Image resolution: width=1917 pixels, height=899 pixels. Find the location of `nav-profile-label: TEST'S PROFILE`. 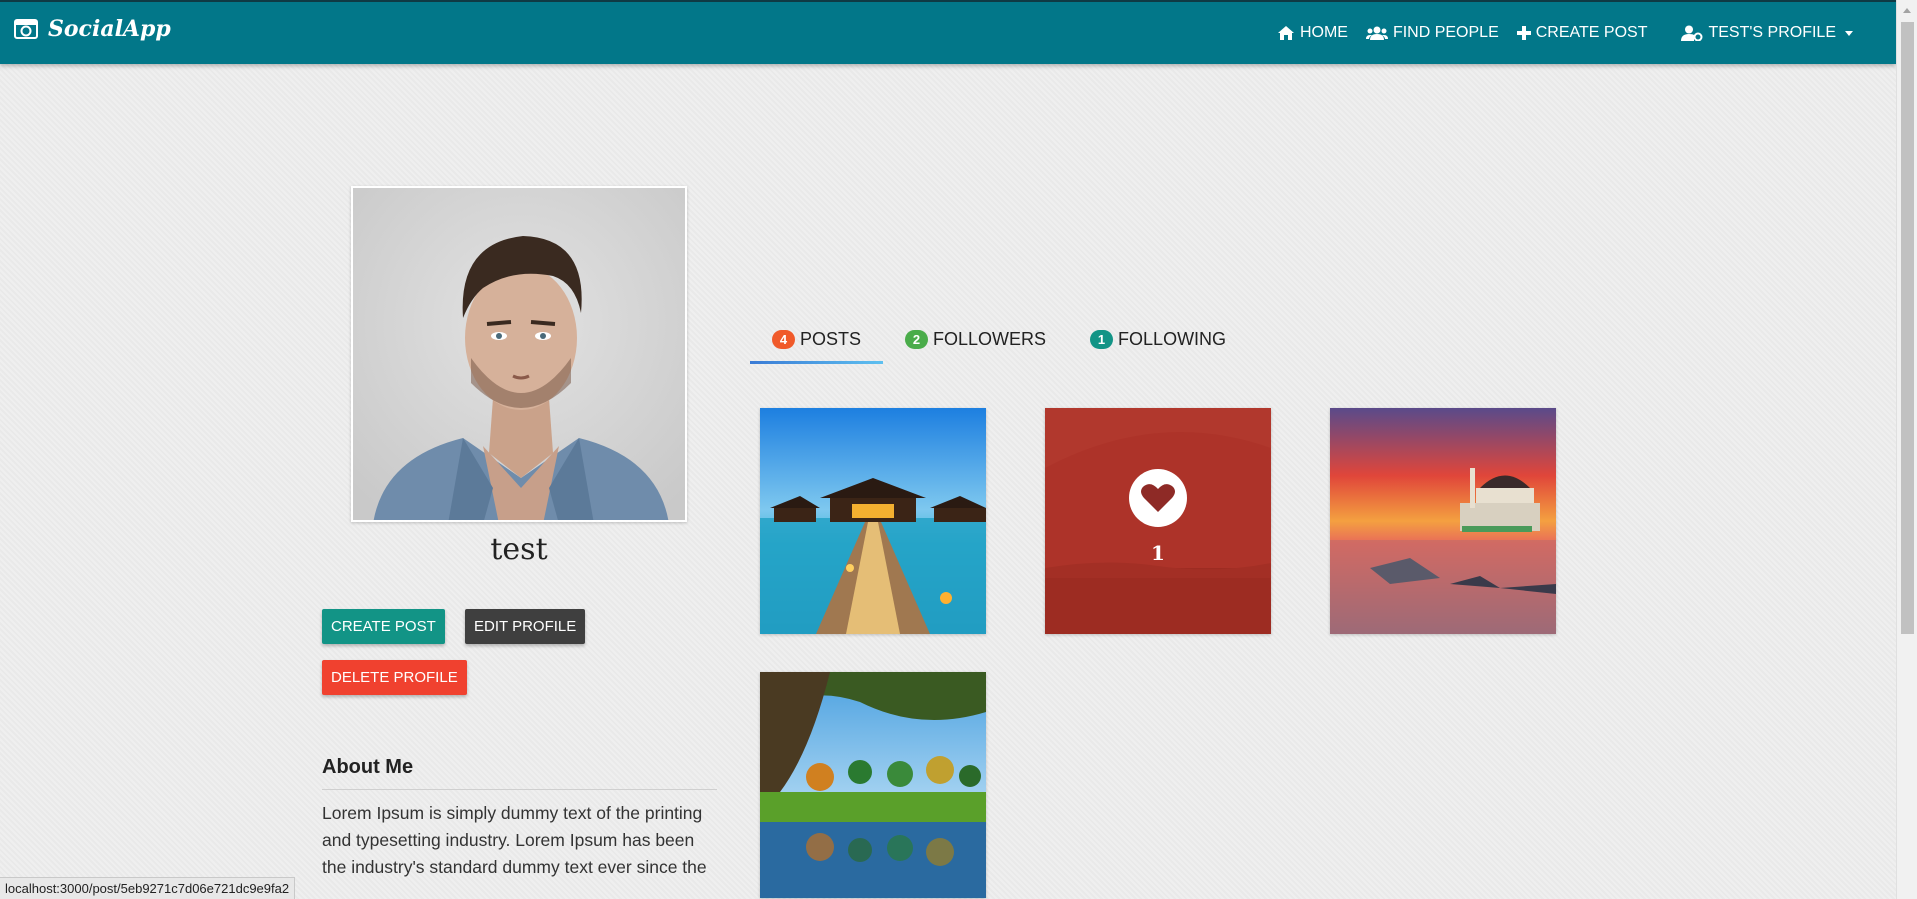

nav-profile-label: TEST'S PROFILE is located at coordinates (1772, 32).